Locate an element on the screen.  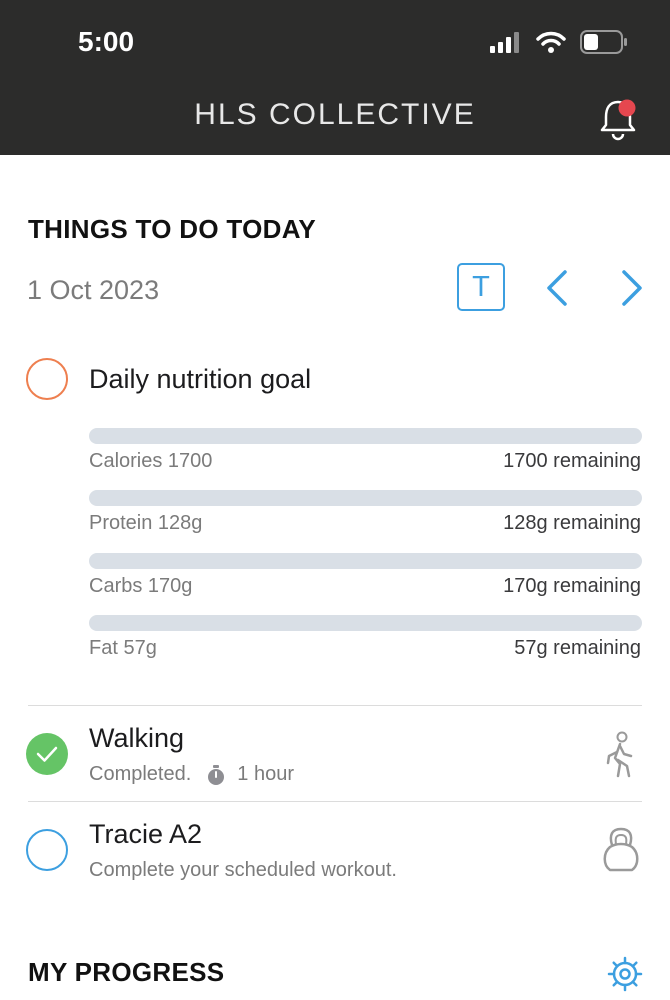
status-time: 5:00 is located at coordinates (106, 41).